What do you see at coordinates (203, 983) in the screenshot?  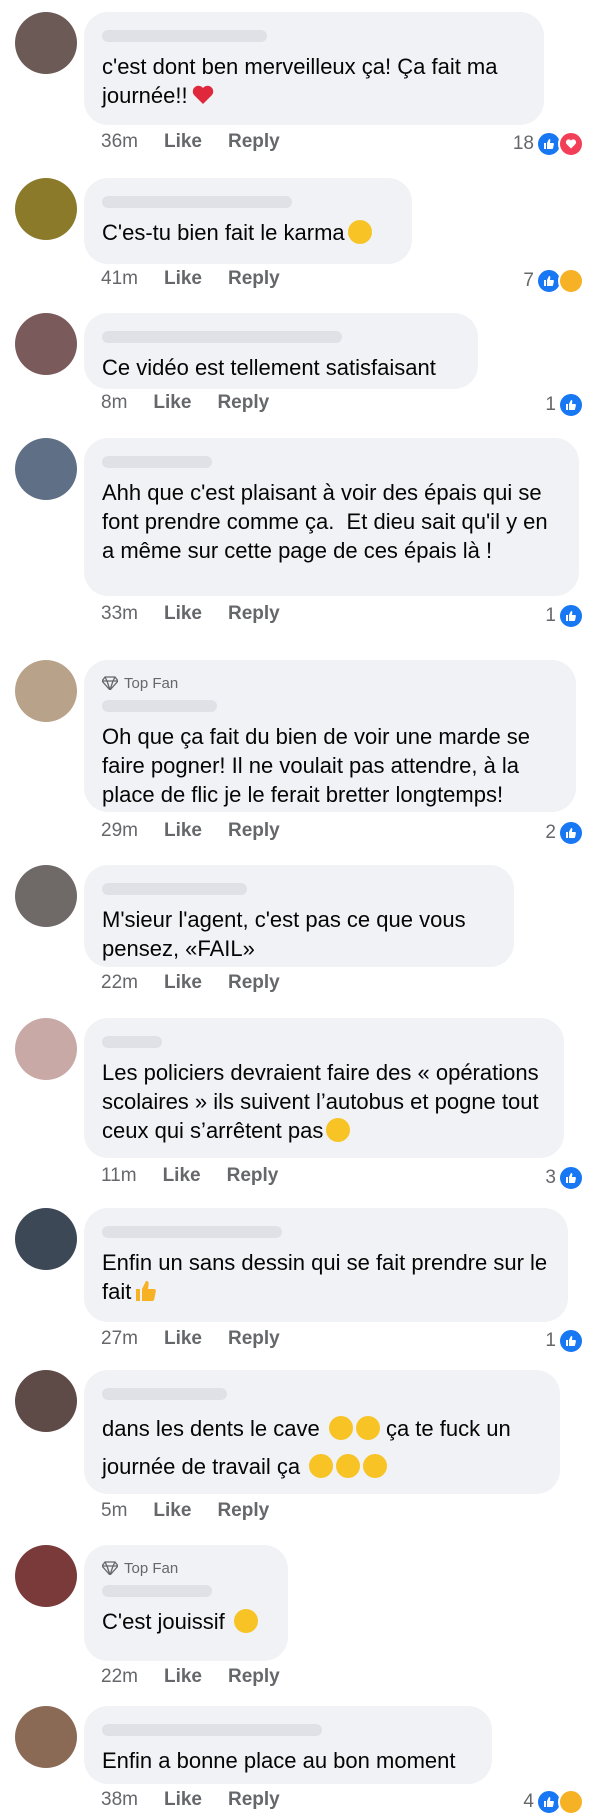 I see `comment-actions: 22m Like Reply` at bounding box center [203, 983].